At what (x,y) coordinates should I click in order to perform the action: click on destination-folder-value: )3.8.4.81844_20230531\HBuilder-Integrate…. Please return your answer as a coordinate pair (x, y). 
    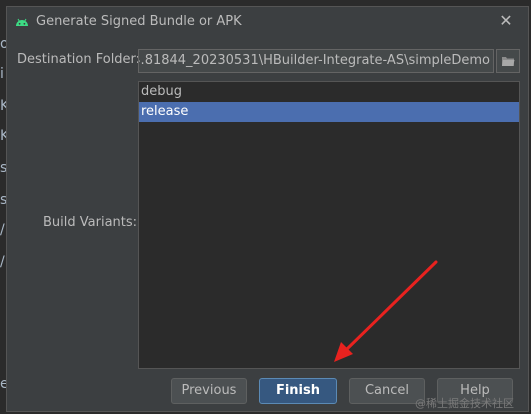
    Looking at the image, I should click on (314, 60).